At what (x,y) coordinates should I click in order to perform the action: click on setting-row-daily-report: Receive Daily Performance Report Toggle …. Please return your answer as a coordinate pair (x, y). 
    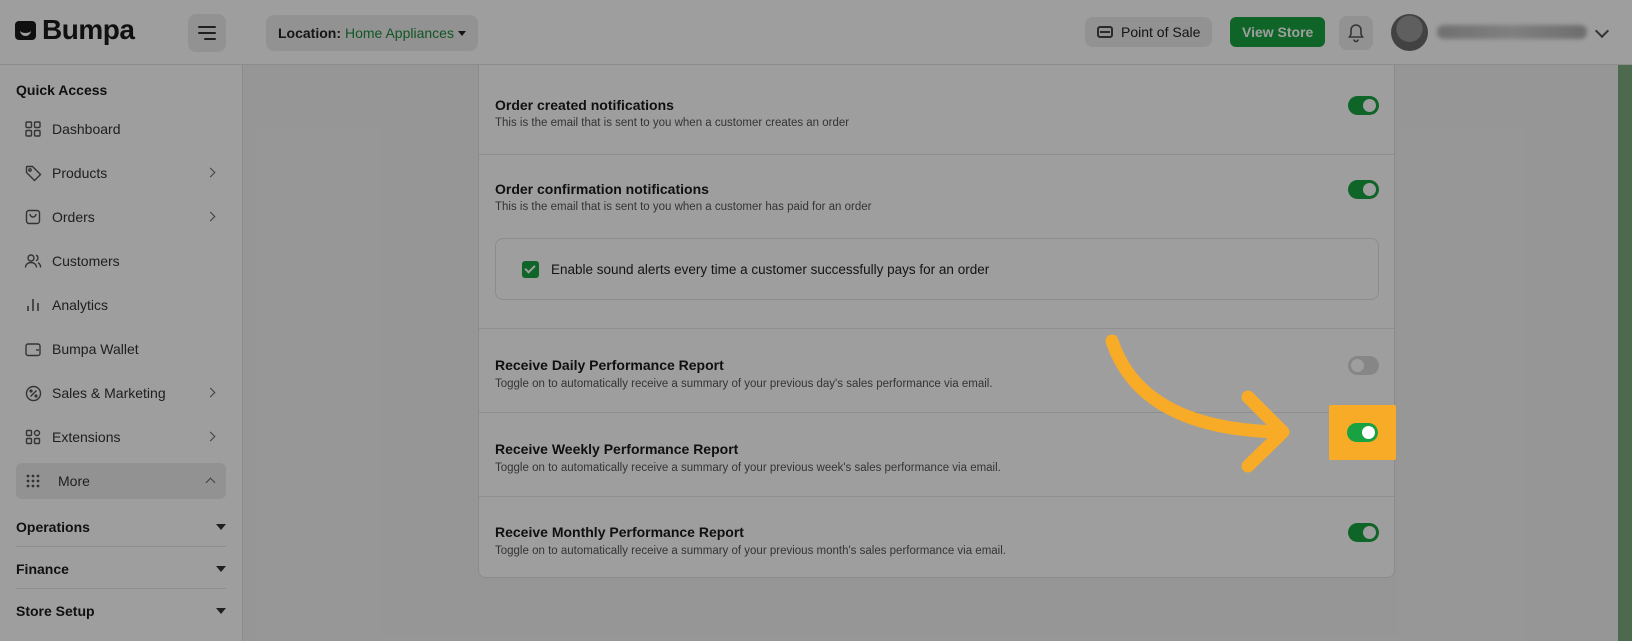
    Looking at the image, I should click on (936, 371).